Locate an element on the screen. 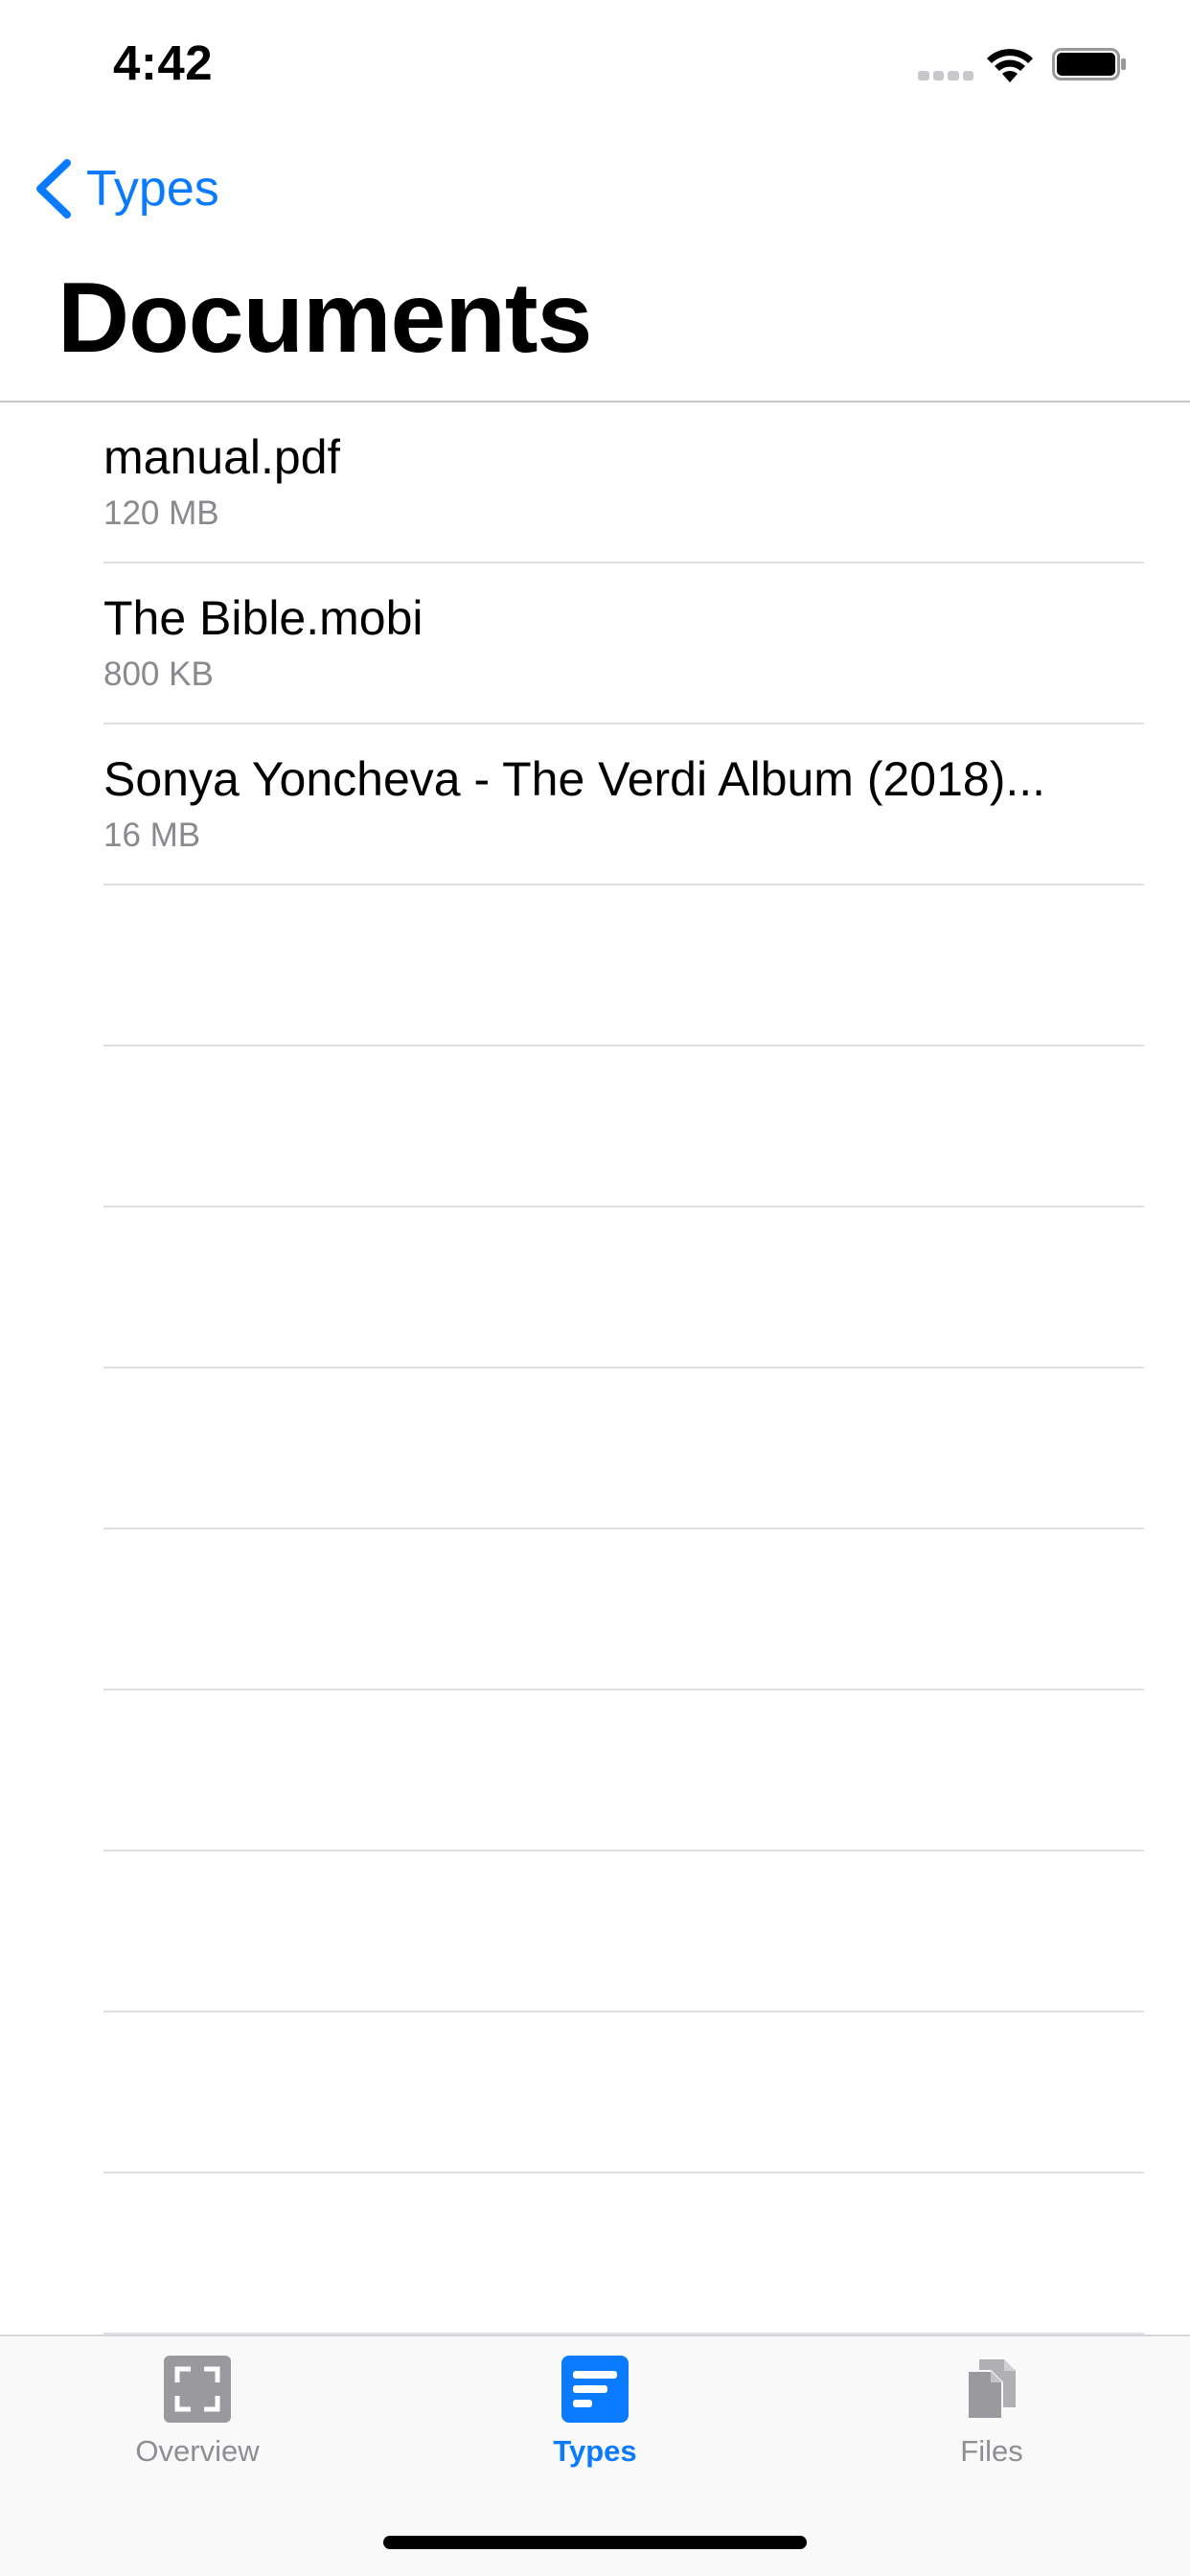 This screenshot has height=2576, width=1190. battery-icon is located at coordinates (1089, 64).